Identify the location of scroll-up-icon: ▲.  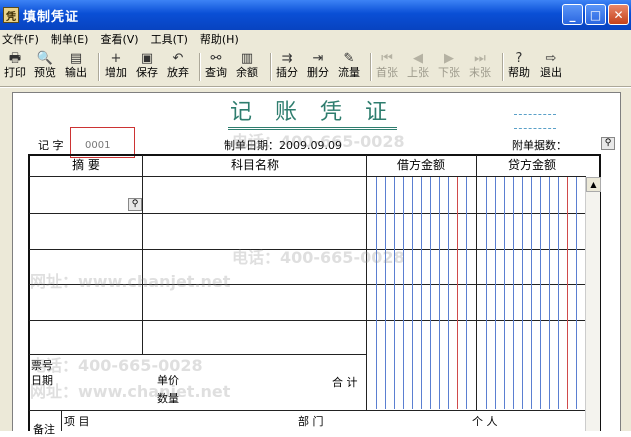
(593, 184).